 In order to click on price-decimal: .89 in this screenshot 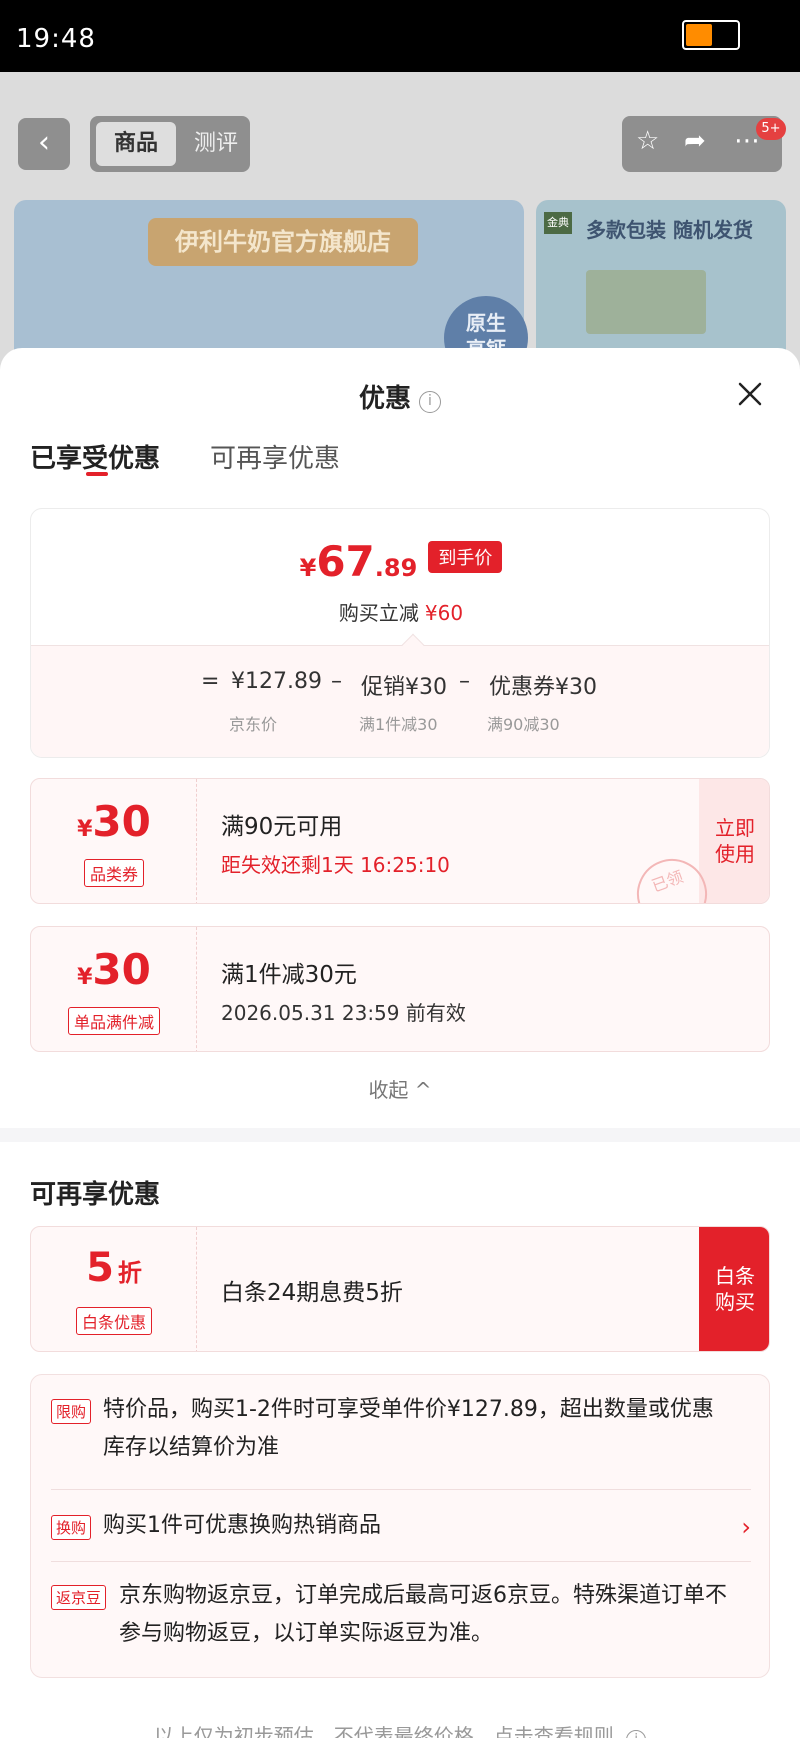, I will do `click(396, 568)`.